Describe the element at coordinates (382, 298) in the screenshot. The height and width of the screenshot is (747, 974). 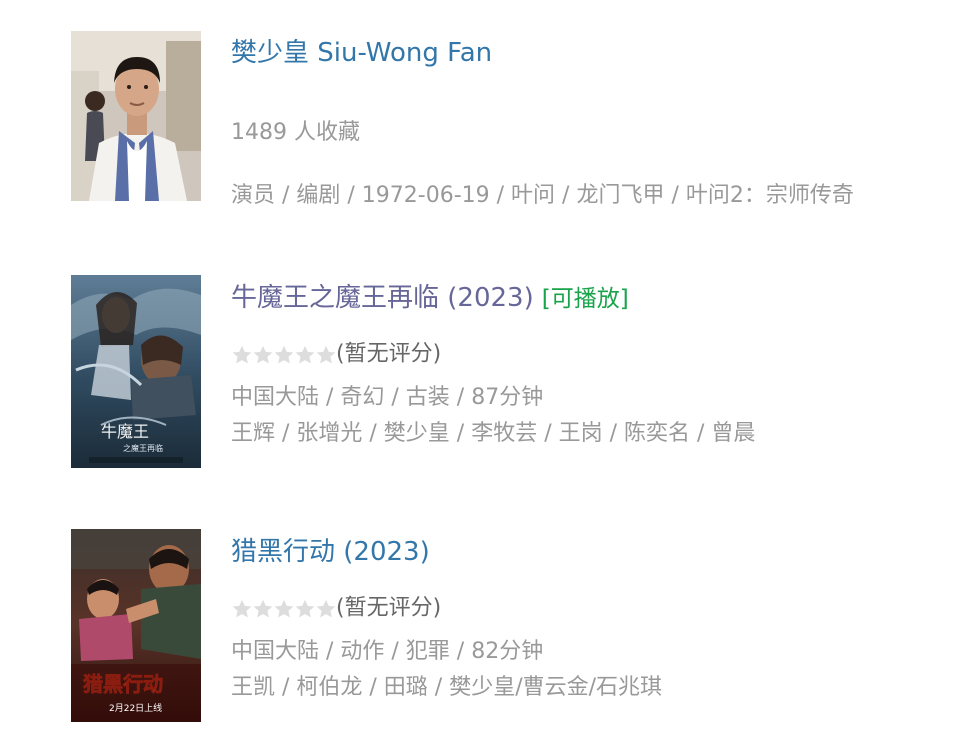
I see `movie-title-link: 牛魔王之魔王再临 (2023)` at that location.